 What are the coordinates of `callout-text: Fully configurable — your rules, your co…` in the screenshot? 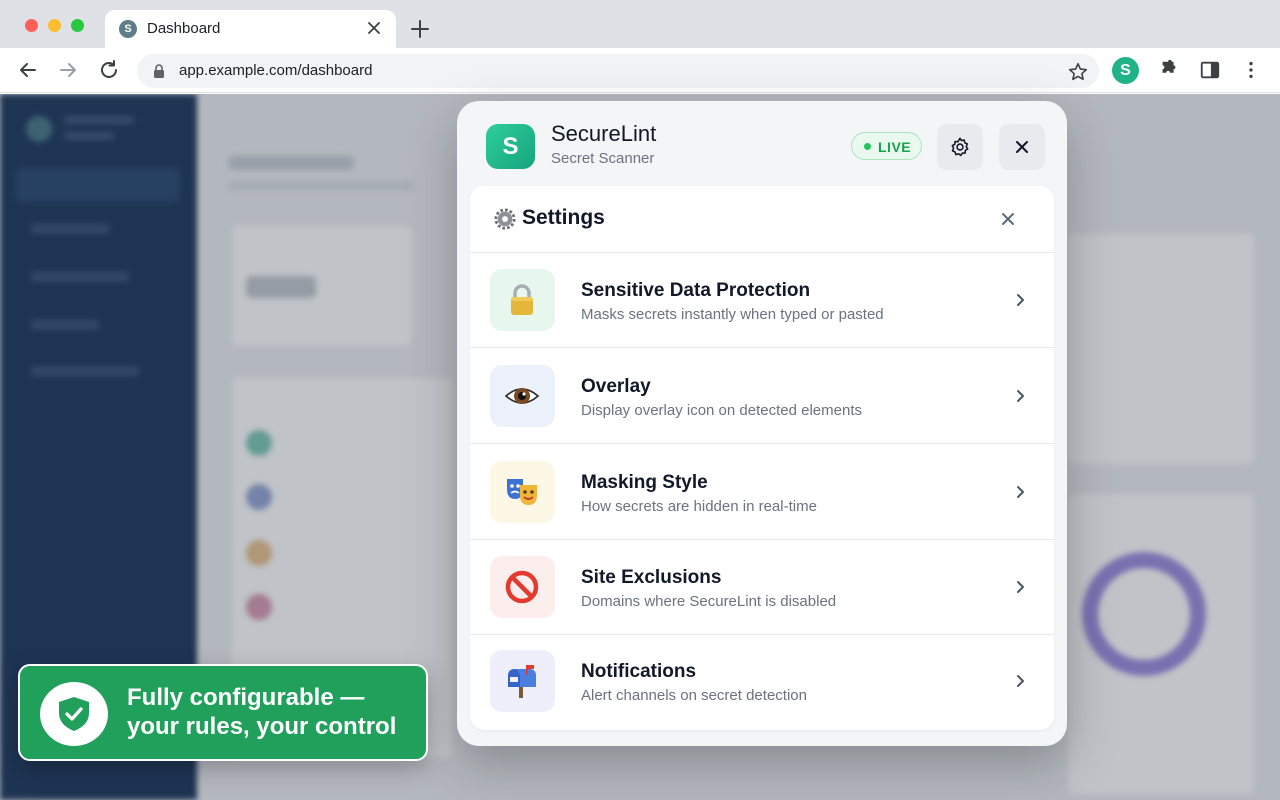 It's located at (262, 712).